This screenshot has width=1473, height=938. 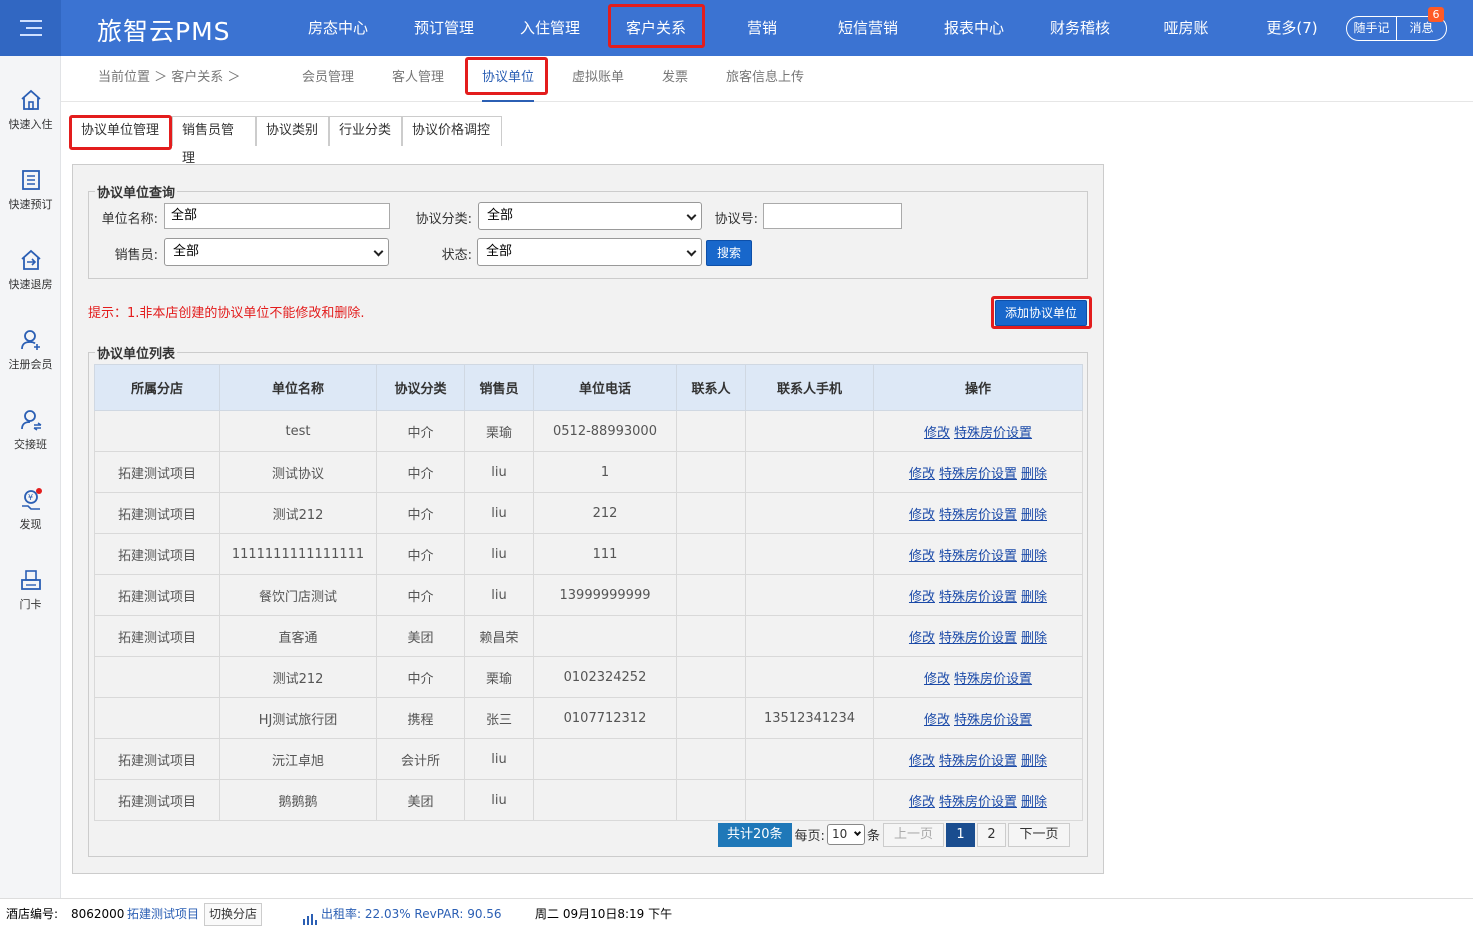 What do you see at coordinates (974, 28) in the screenshot?
I see `nav-reports: 报表中心` at bounding box center [974, 28].